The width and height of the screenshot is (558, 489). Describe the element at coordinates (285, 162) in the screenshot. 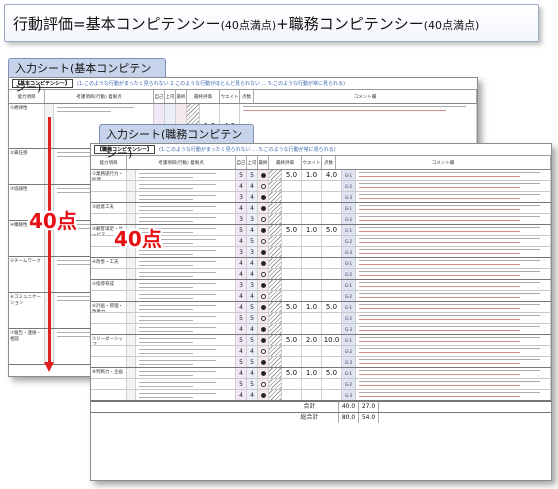

I see `header-cell: 最終評価` at that location.